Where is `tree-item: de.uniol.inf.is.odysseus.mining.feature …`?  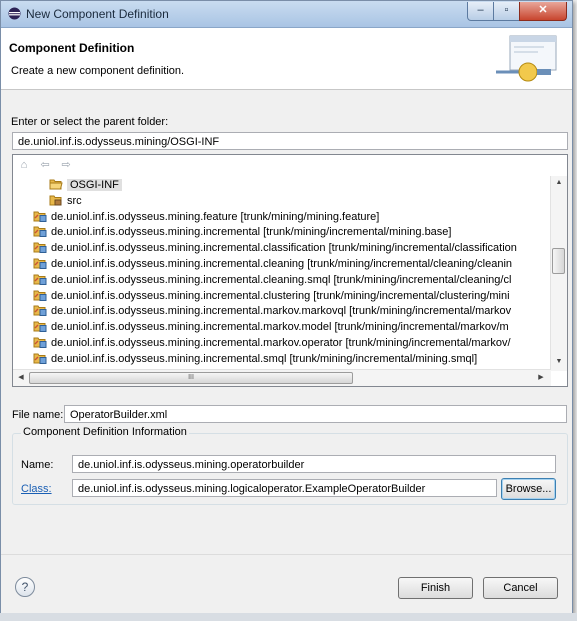 tree-item: de.uniol.inf.is.odysseus.mining.feature … is located at coordinates (206, 217).